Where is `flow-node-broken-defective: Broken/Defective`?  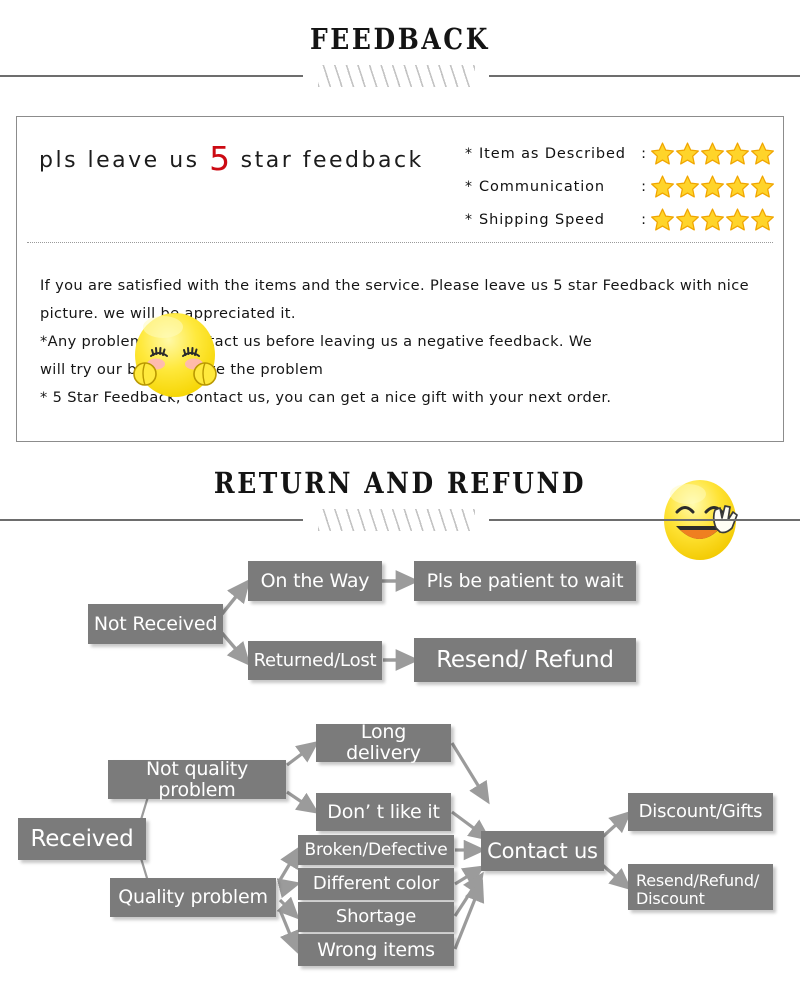
flow-node-broken-defective: Broken/Defective is located at coordinates (376, 850).